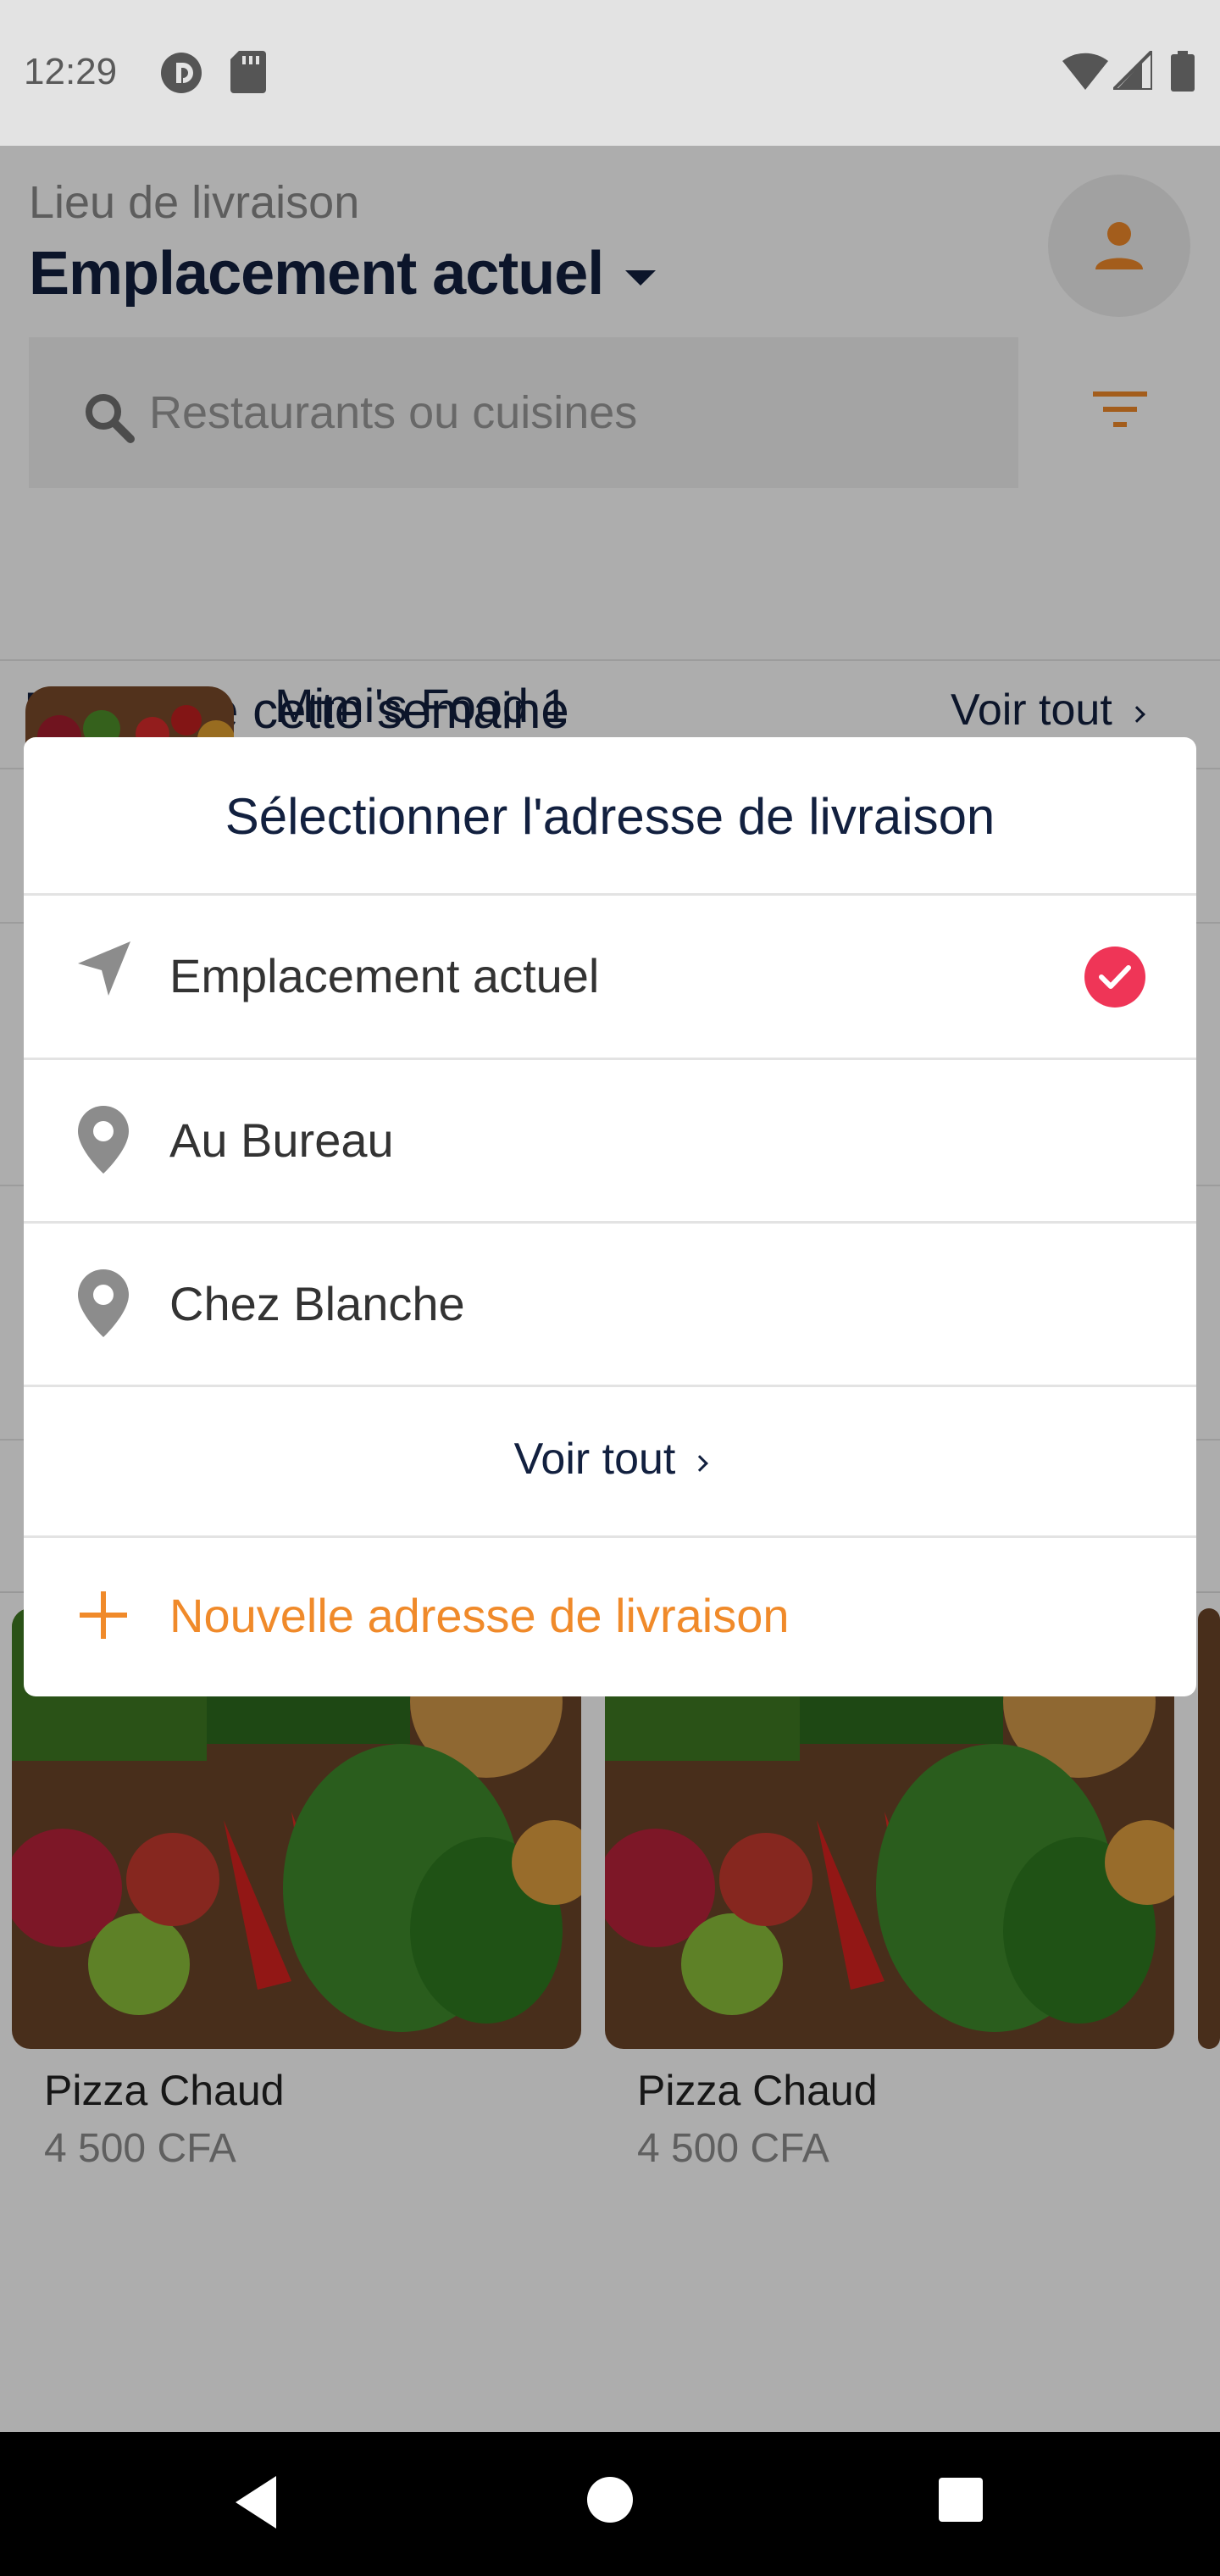 This screenshot has width=1220, height=2576. What do you see at coordinates (594, 1459) in the screenshot?
I see `see-all-label: Voir tout` at bounding box center [594, 1459].